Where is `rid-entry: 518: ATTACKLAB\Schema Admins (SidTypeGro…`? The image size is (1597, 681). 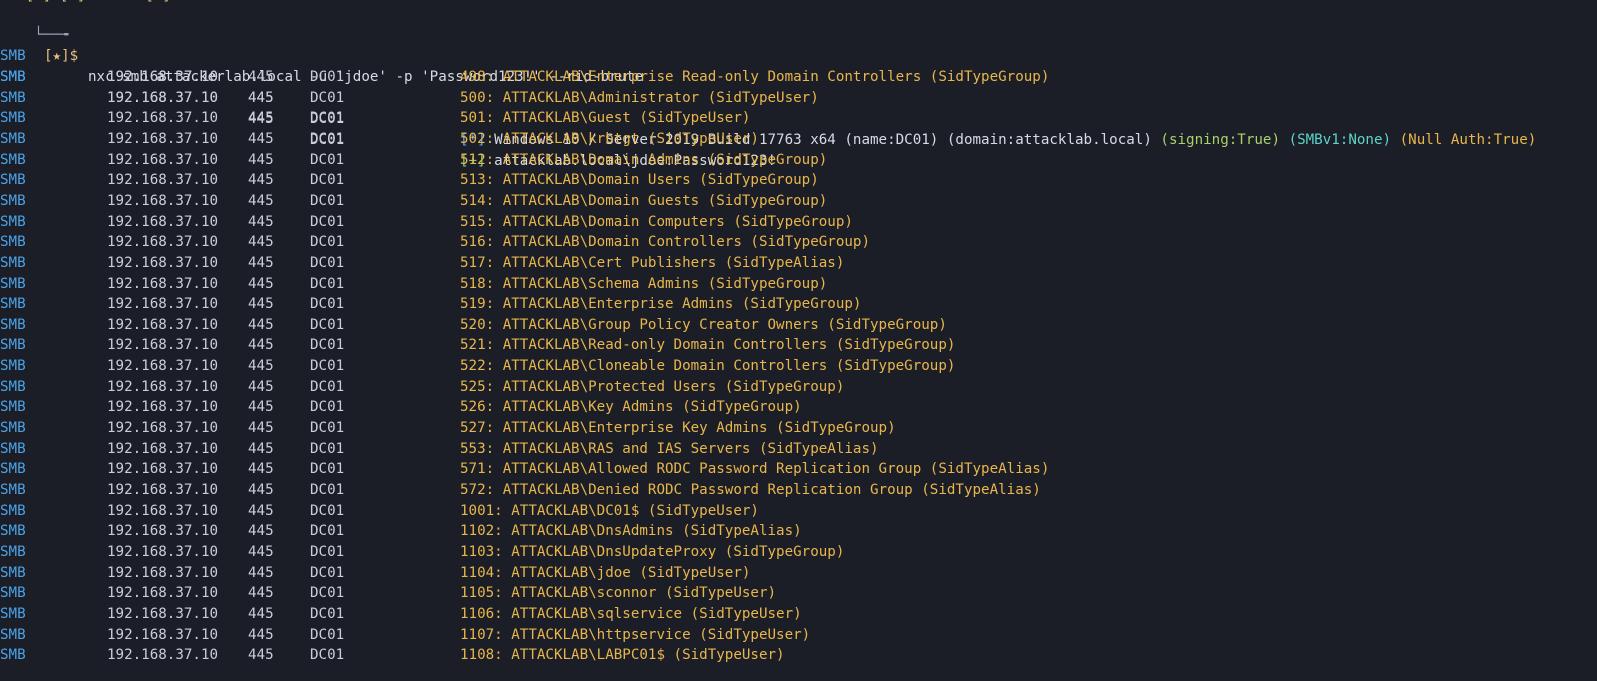
rid-entry: 518: ATTACKLAB\Schema Admins (SidTypeGro… is located at coordinates (644, 283).